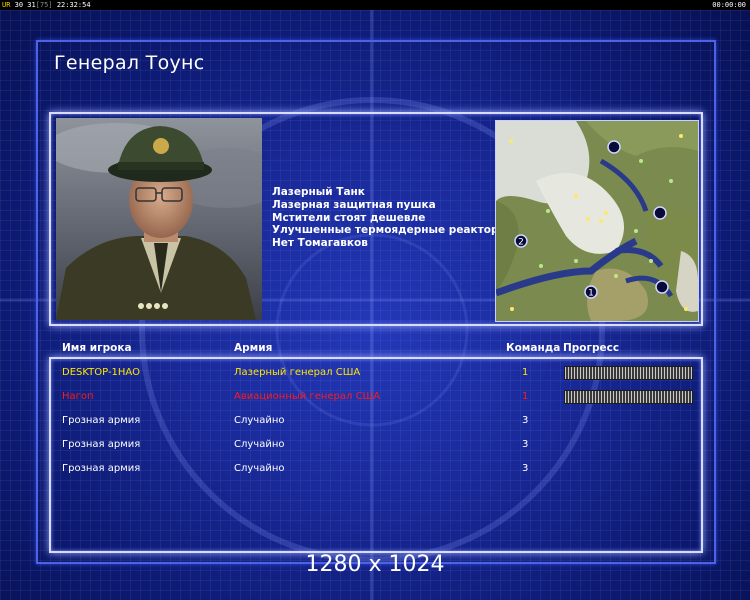 This screenshot has height=600, width=750. What do you see at coordinates (320, 243) in the screenshot?
I see `feature-item: Нет Томагавков` at bounding box center [320, 243].